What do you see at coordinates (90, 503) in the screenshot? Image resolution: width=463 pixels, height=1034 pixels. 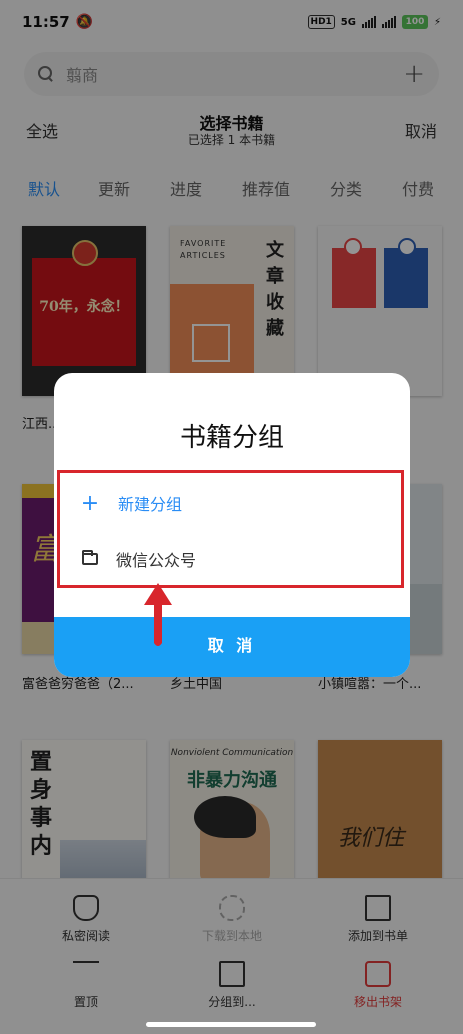 I see `plus-icon: +` at bounding box center [90, 503].